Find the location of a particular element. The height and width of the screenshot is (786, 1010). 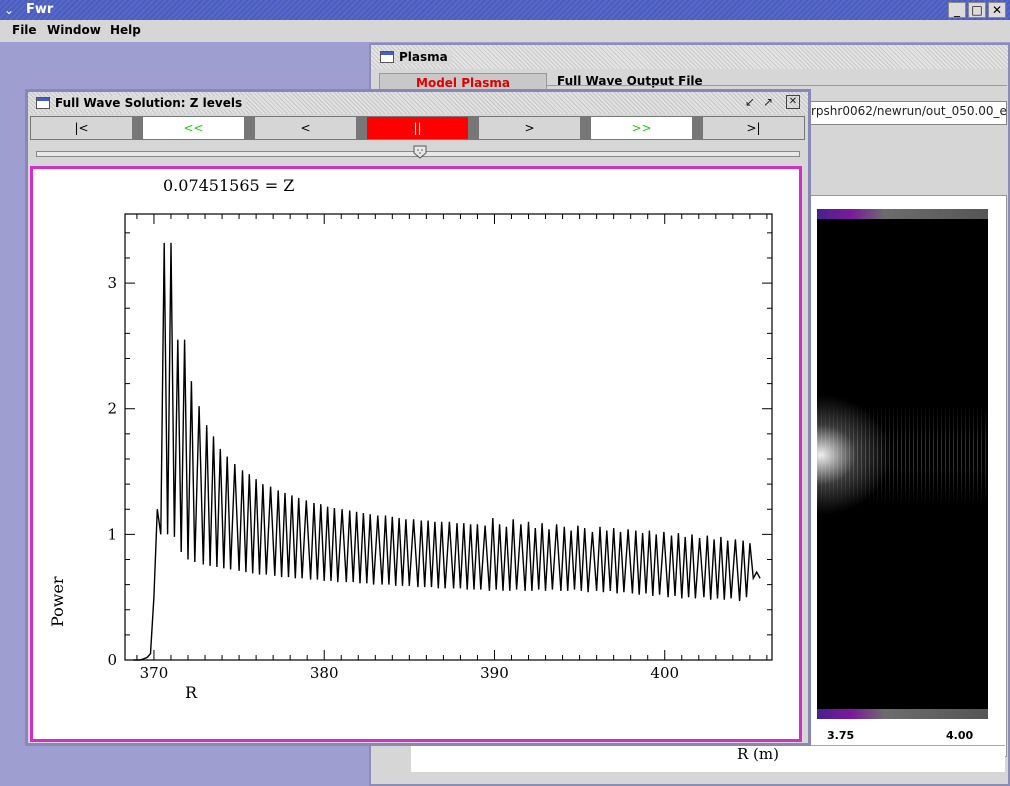

step-forward-button: > is located at coordinates (529, 128).